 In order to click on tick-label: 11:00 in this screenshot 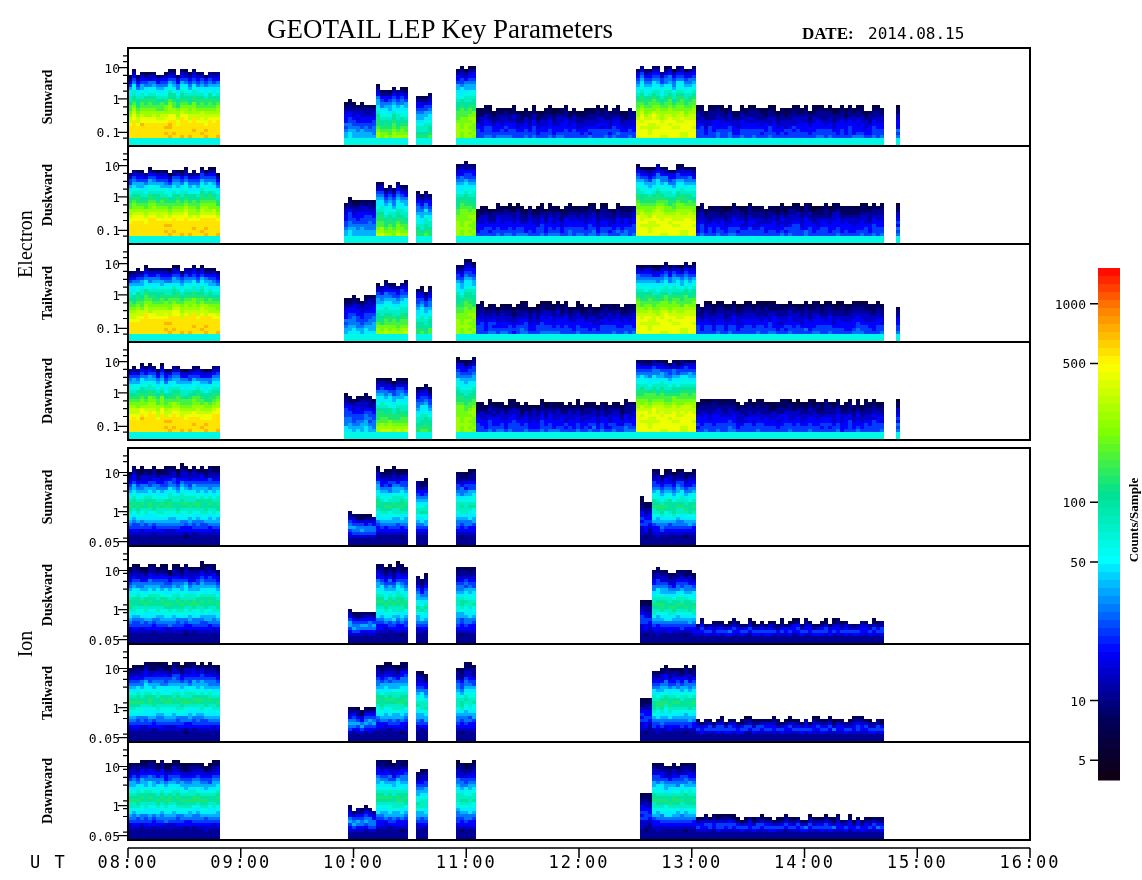, I will do `click(466, 862)`.